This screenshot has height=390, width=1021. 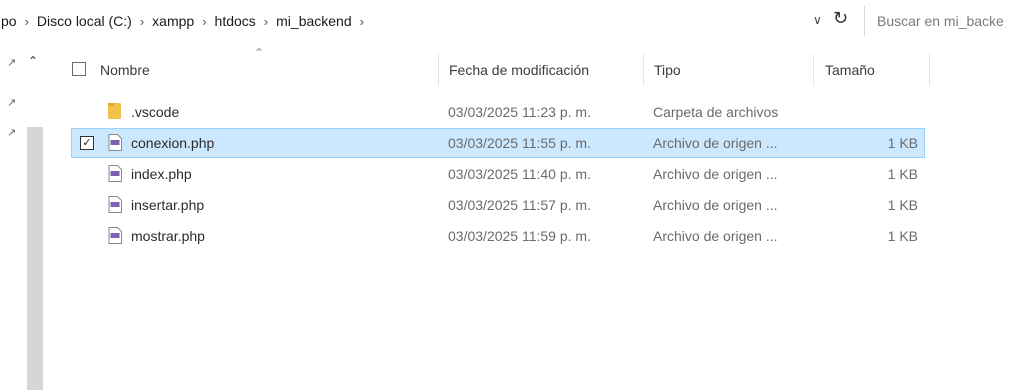 What do you see at coordinates (519, 174) in the screenshot?
I see `file-date: 03/03/2025 11:40 p. m.` at bounding box center [519, 174].